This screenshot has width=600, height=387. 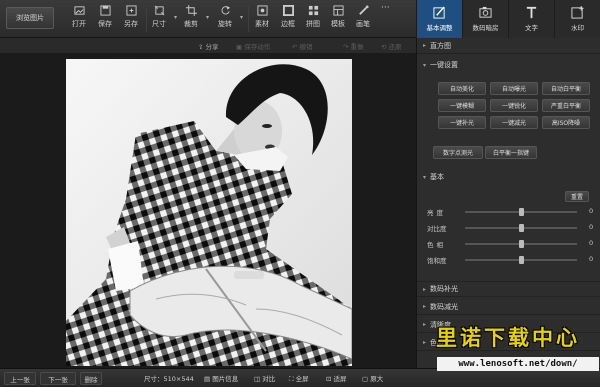 I want to click on basic-section: ▾ 基本, so click(x=508, y=177).